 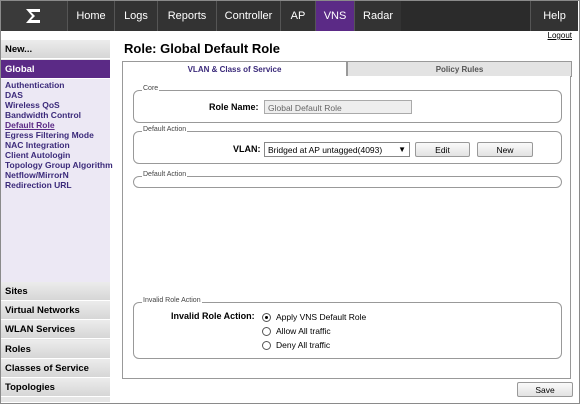 What do you see at coordinates (57, 115) in the screenshot?
I see `sidebar-item-bandwidth-control: Bandwidth Control` at bounding box center [57, 115].